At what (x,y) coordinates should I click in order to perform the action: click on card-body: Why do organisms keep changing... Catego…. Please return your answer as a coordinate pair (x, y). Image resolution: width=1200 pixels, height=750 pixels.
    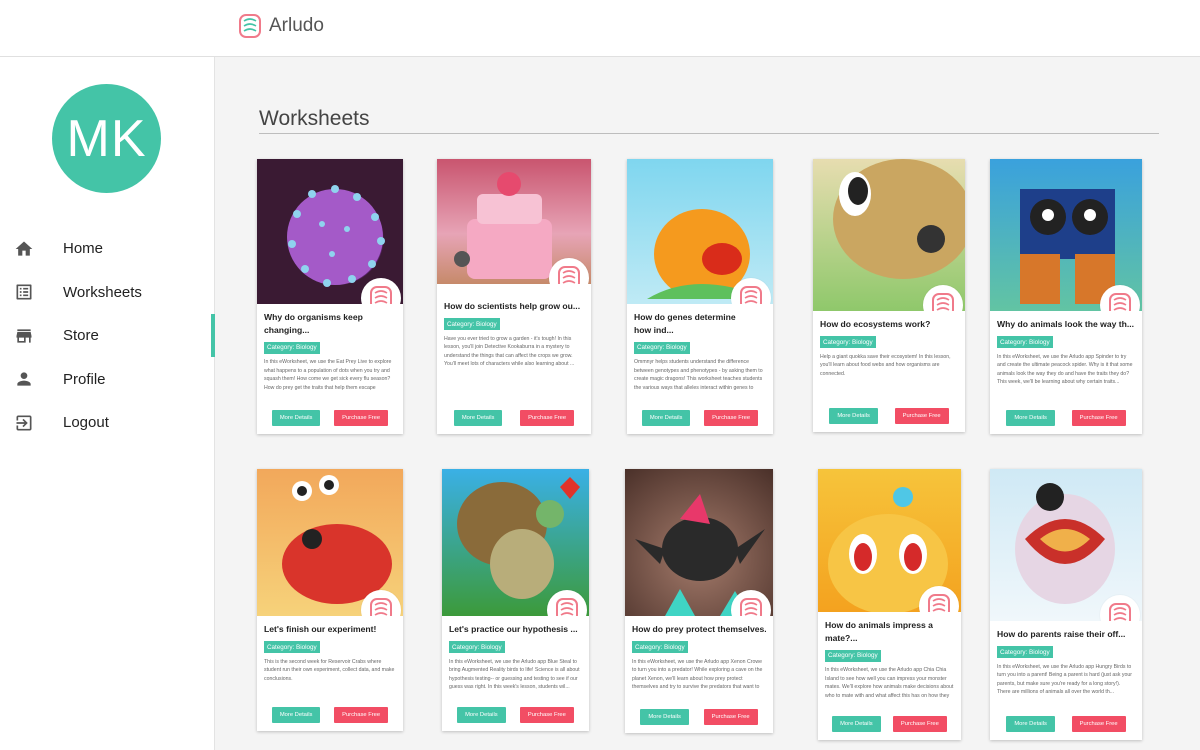
    Looking at the image, I should click on (330, 348).